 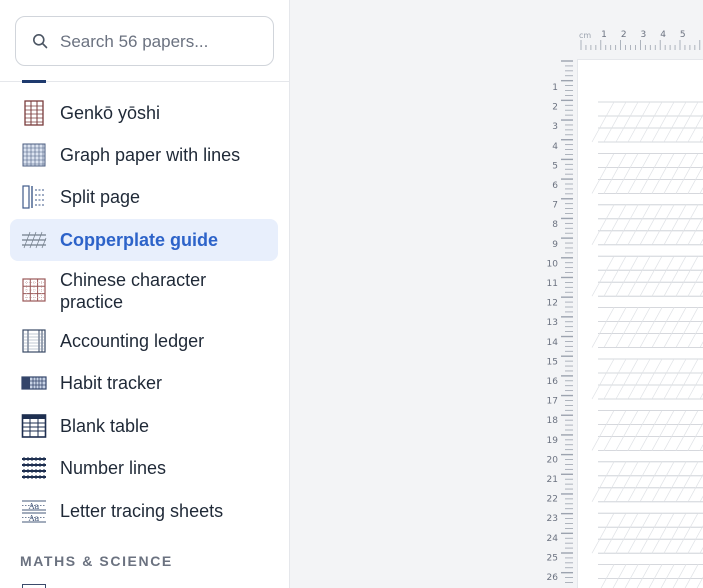 I want to click on ruler-tick-label: 6, so click(x=555, y=186).